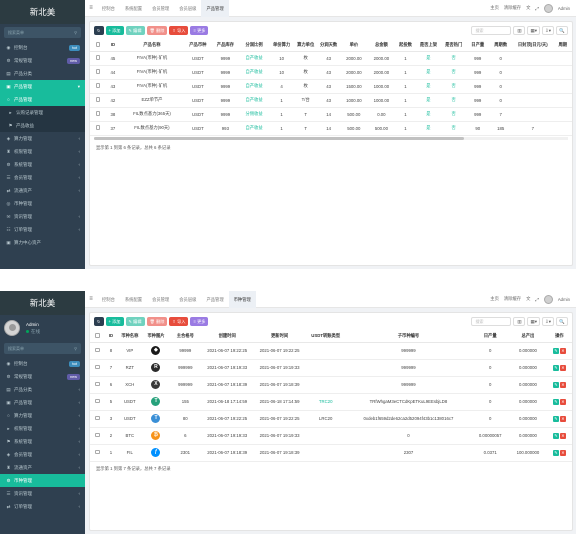 This screenshot has width=576, height=534. I want to click on column-header: 是否热门, so click(454, 45).